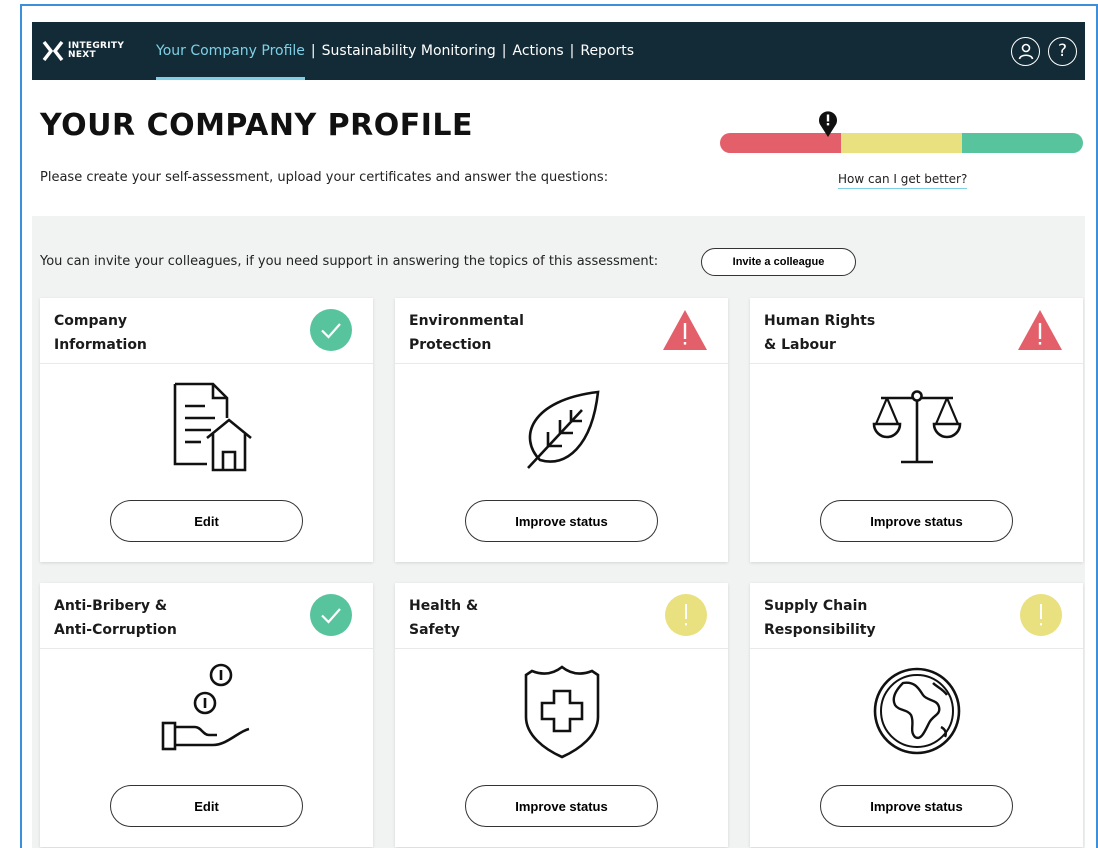  Describe the element at coordinates (205, 707) in the screenshot. I see `hand-coins-icon` at that location.